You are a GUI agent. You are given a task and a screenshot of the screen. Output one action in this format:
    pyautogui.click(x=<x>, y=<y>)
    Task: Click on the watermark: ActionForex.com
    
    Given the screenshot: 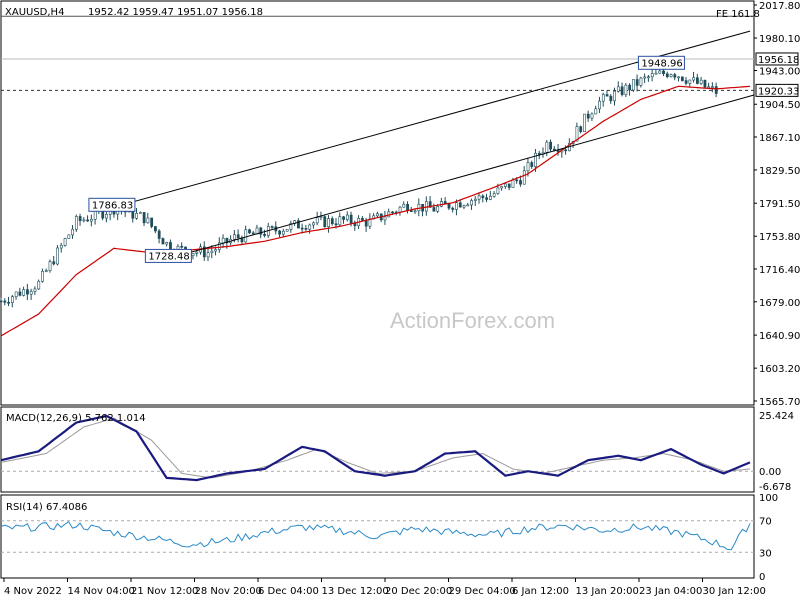 What is the action you would take?
    pyautogui.click(x=472, y=320)
    